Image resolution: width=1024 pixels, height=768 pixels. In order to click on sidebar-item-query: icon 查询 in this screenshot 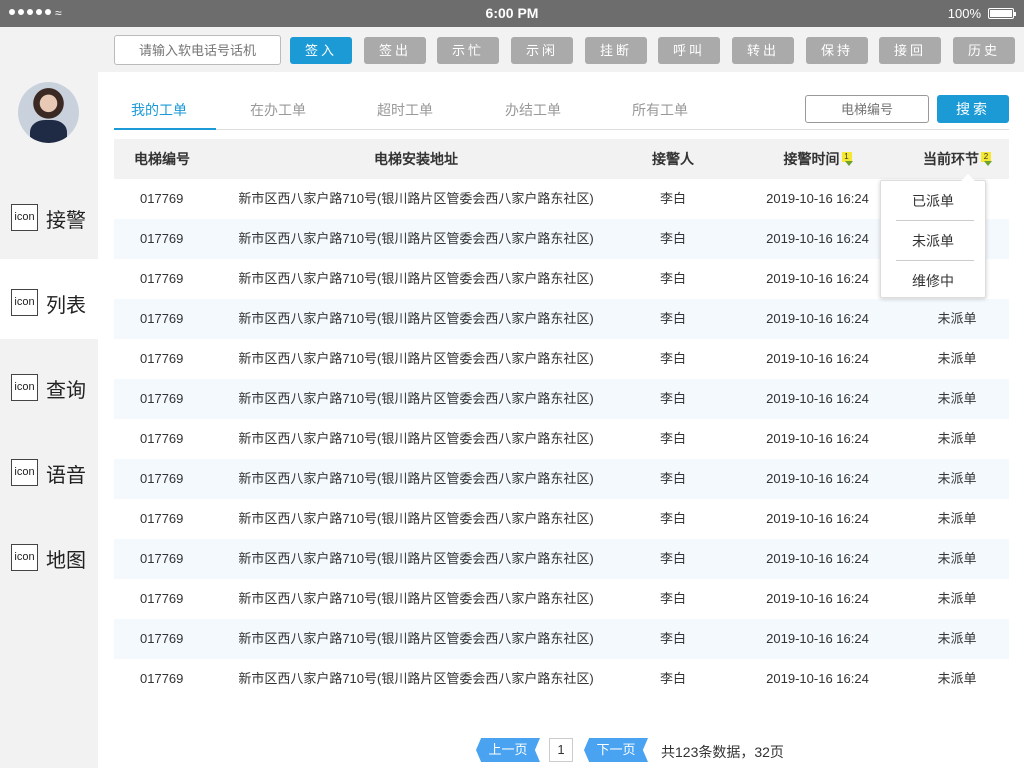, I will do `click(49, 384)`.